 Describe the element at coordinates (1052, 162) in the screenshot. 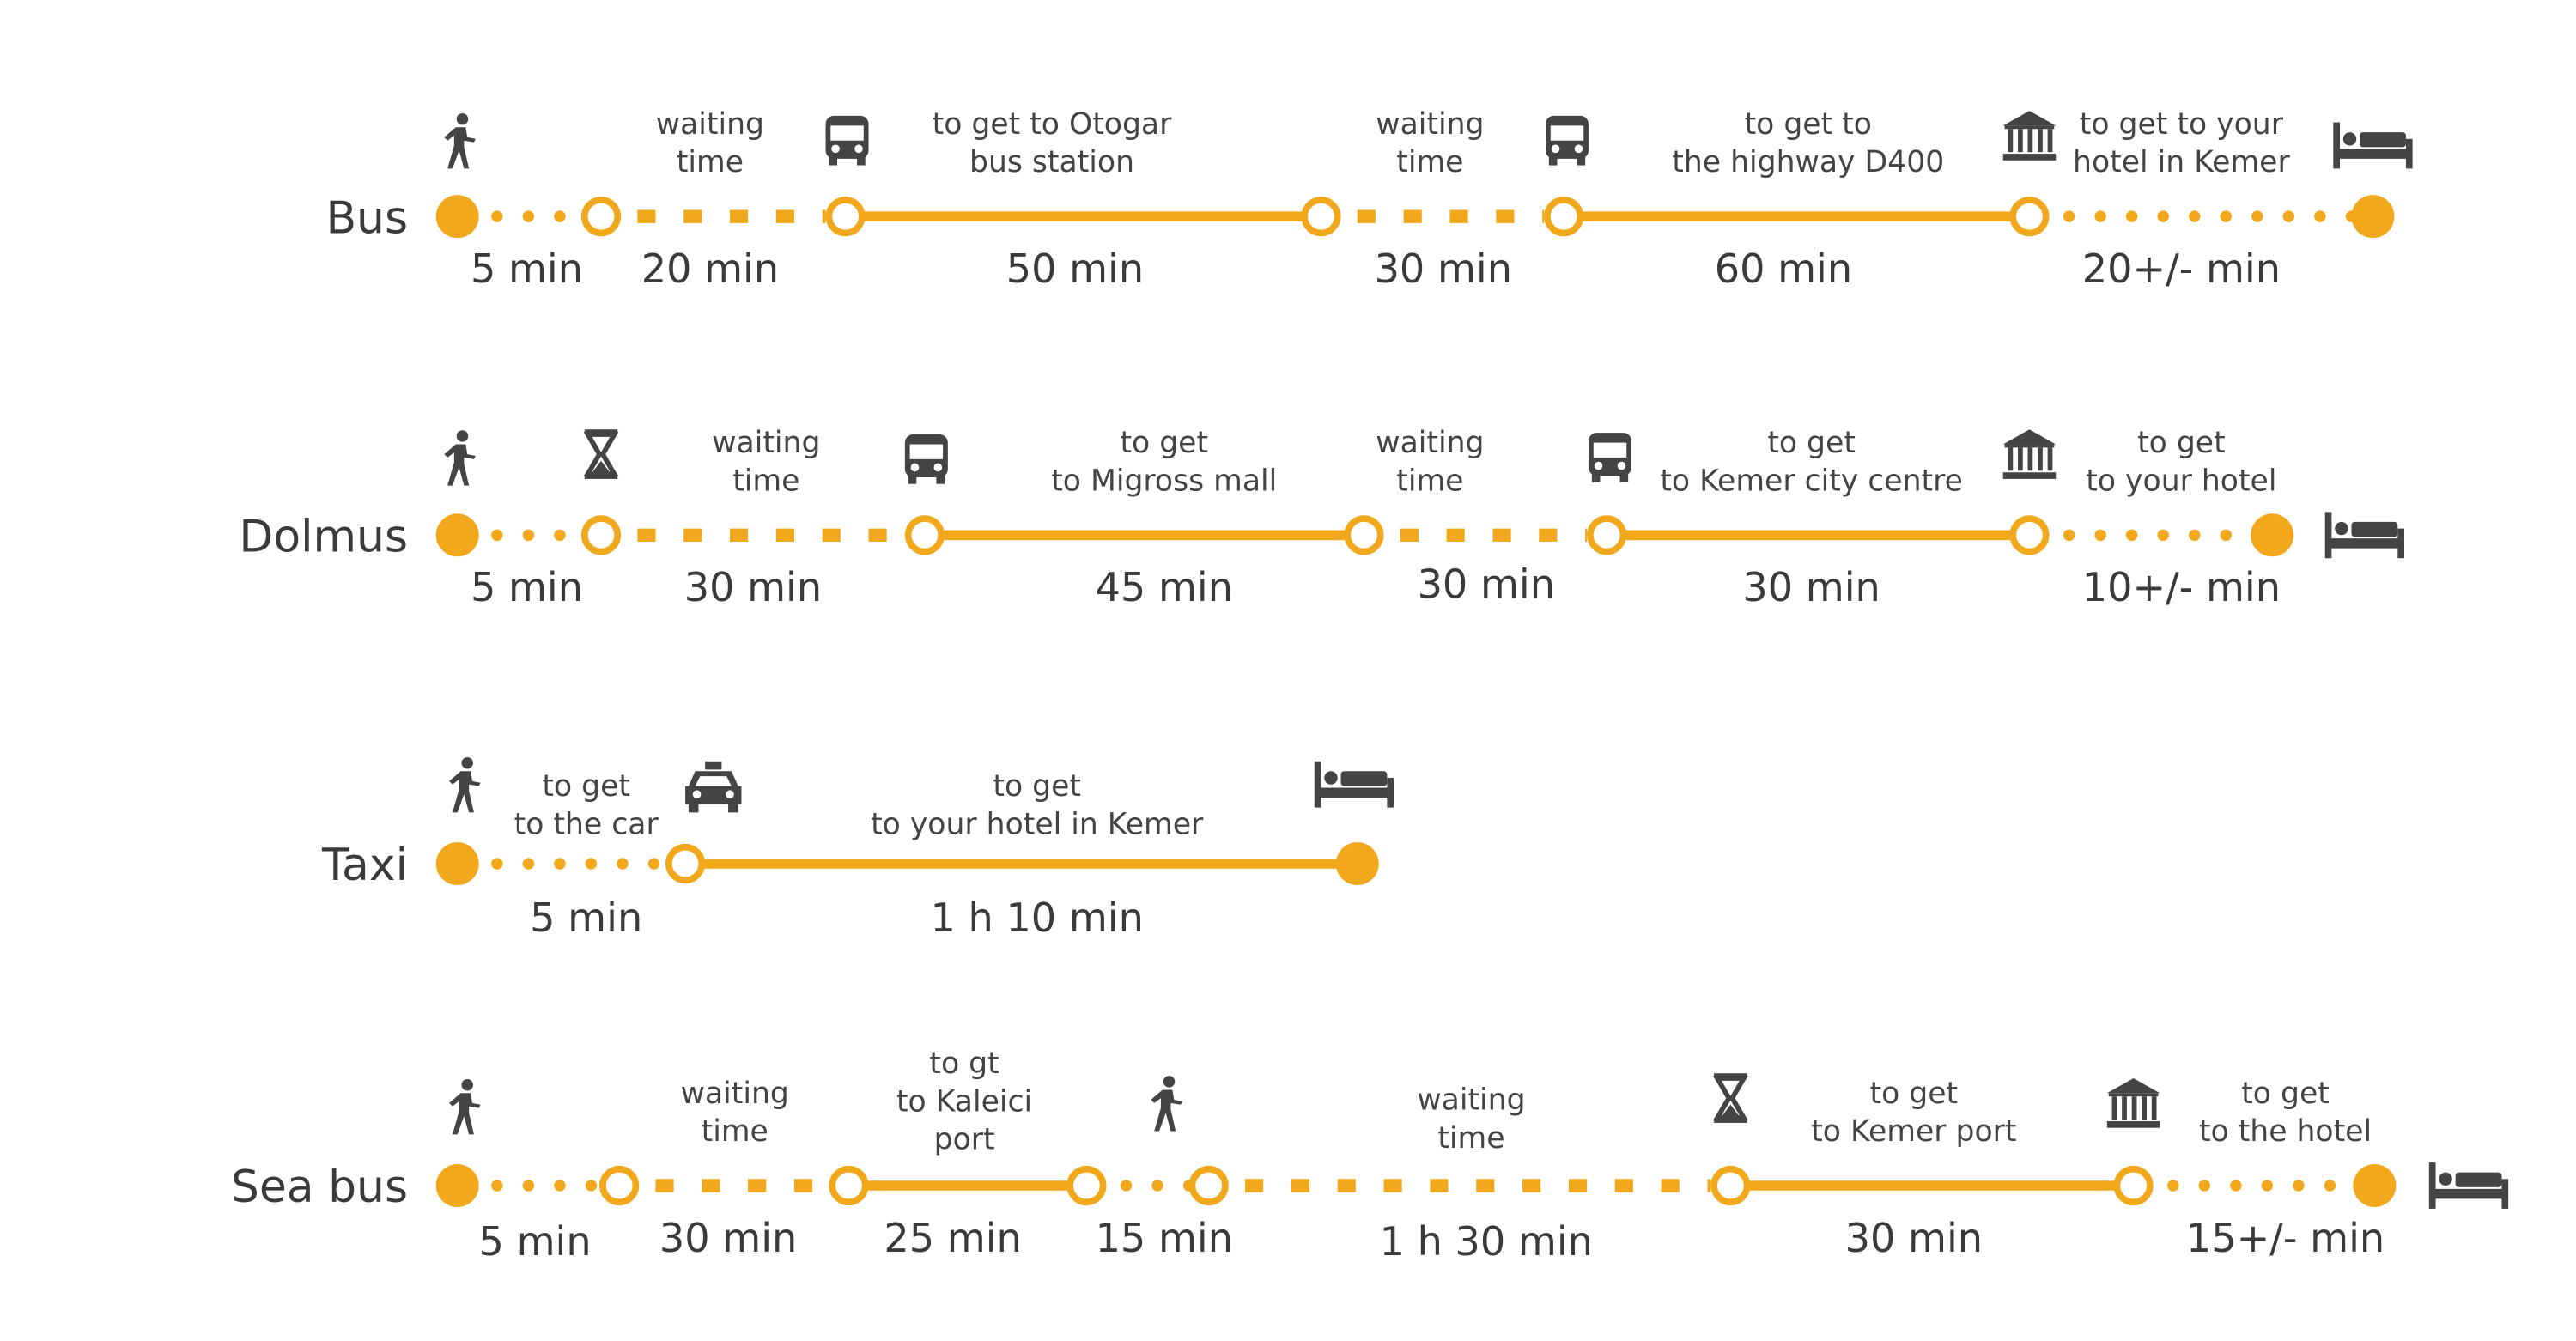

I see `segment-description: bus station` at that location.